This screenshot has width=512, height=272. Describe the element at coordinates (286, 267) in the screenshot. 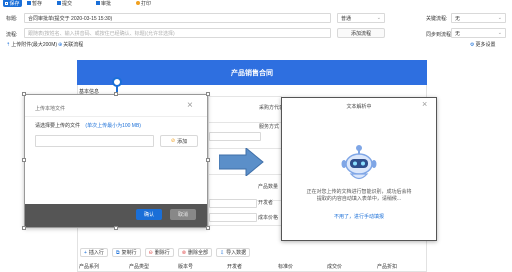

I see `column-header: 标准价` at that location.